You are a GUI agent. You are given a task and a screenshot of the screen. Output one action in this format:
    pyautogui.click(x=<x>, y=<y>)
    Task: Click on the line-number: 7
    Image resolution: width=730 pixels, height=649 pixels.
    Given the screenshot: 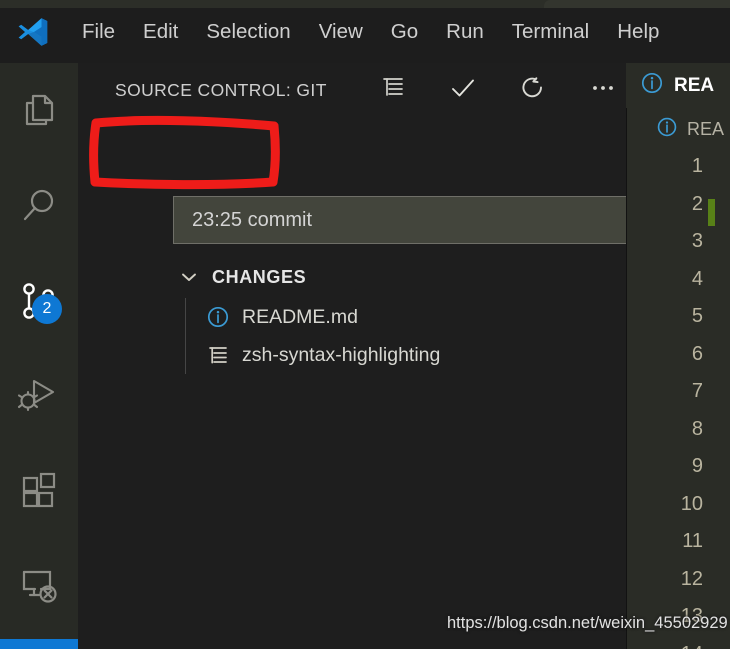 What is the action you would take?
    pyautogui.click(x=697, y=391)
    